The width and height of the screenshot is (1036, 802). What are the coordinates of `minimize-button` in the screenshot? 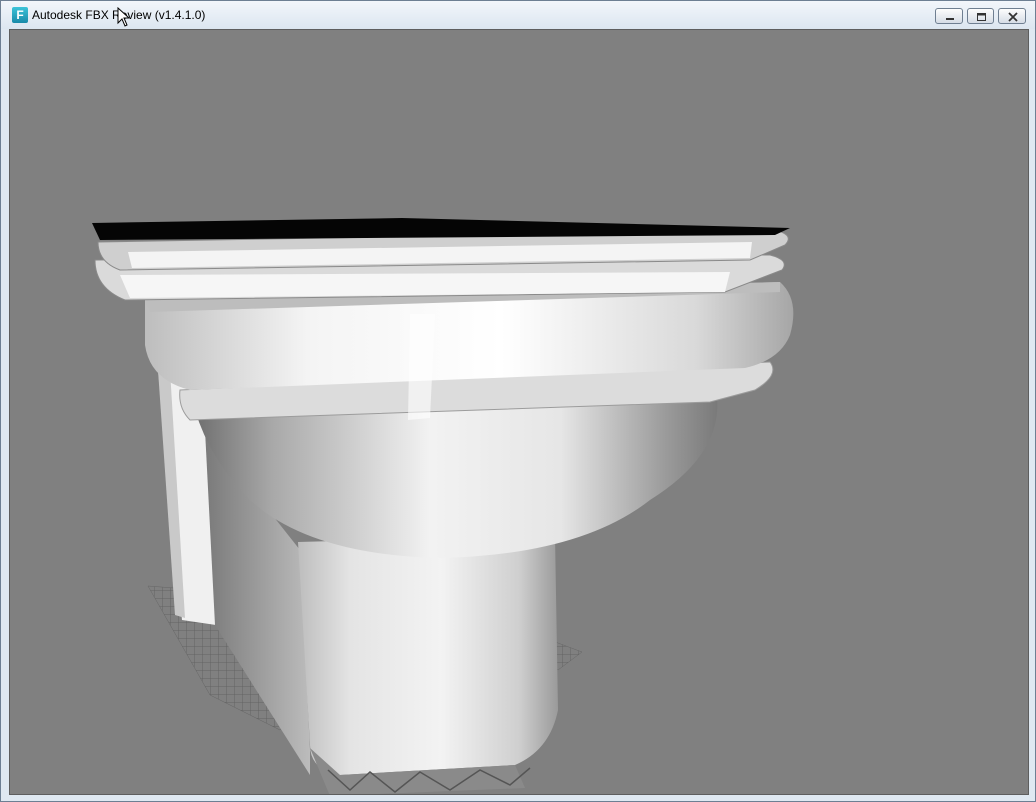 It's located at (949, 16).